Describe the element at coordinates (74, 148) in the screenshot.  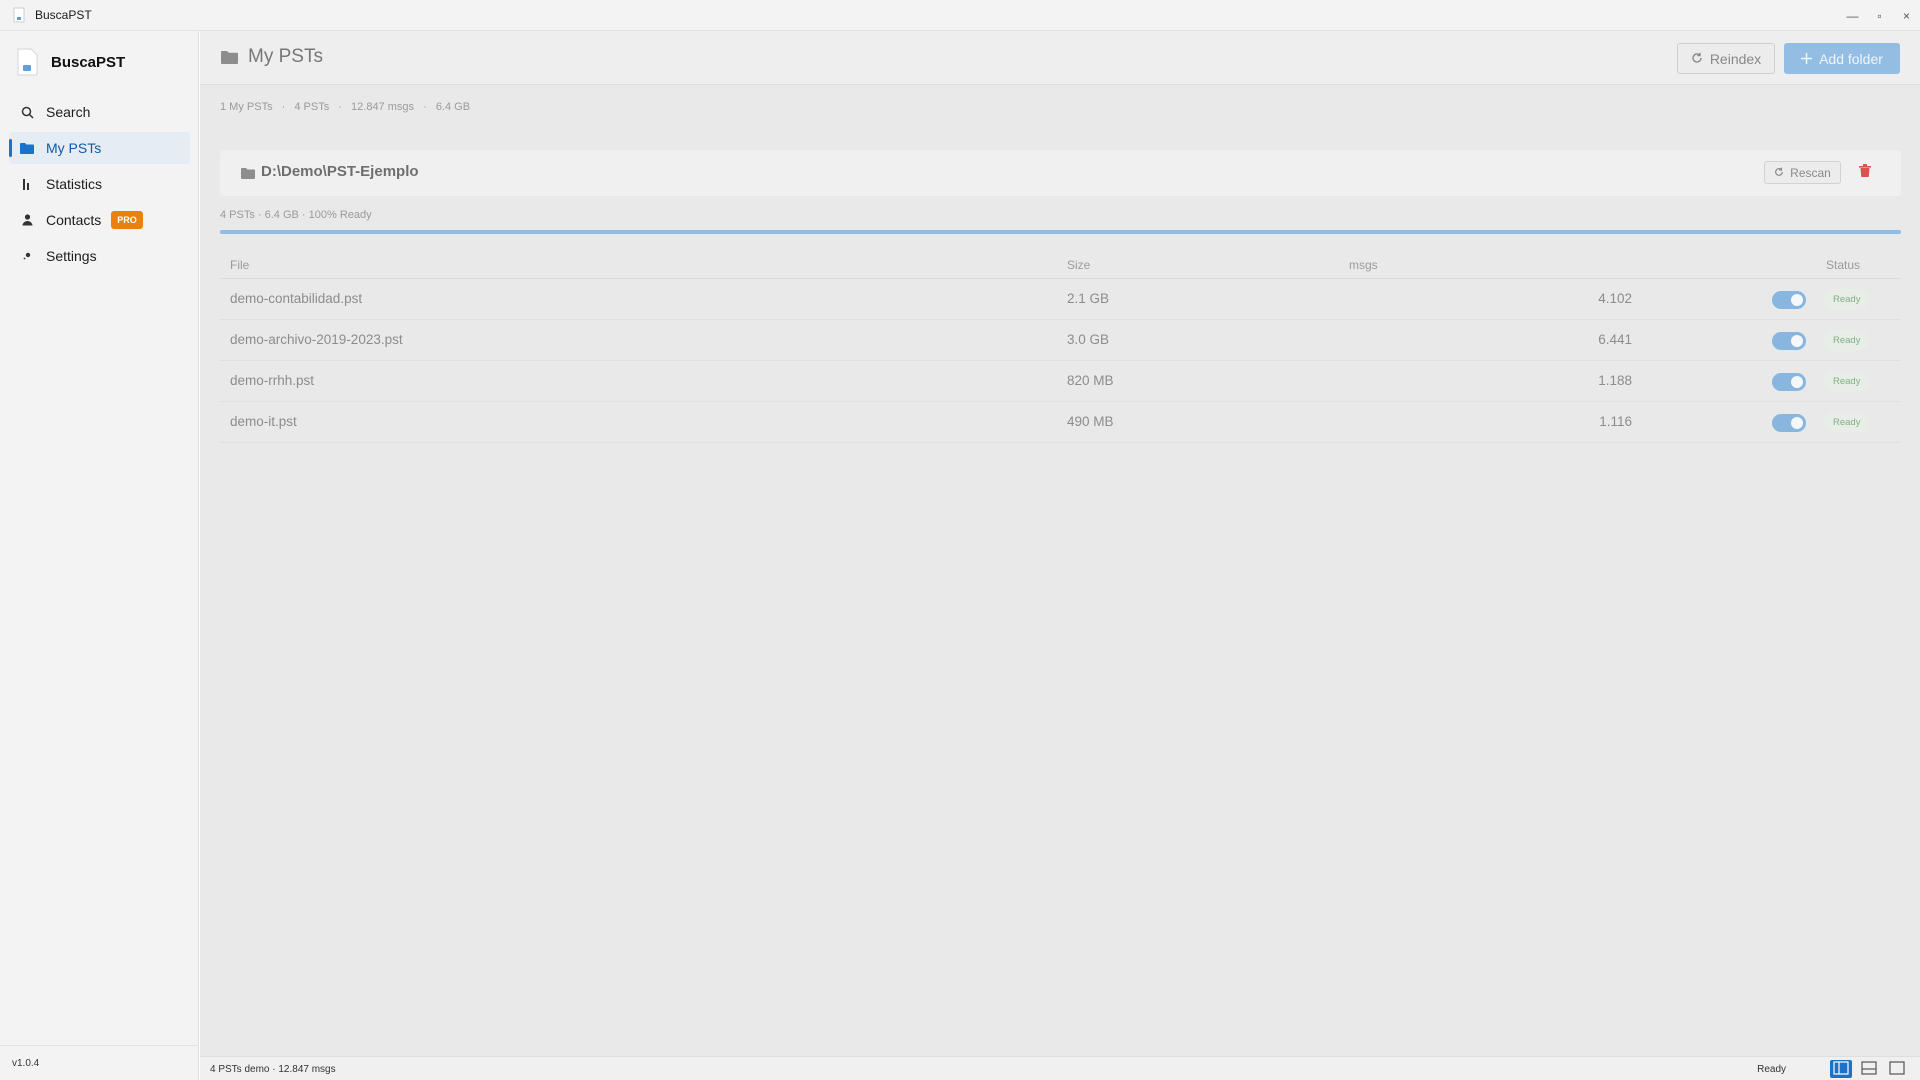
I see `sidebar-item-label: My PSTs` at that location.